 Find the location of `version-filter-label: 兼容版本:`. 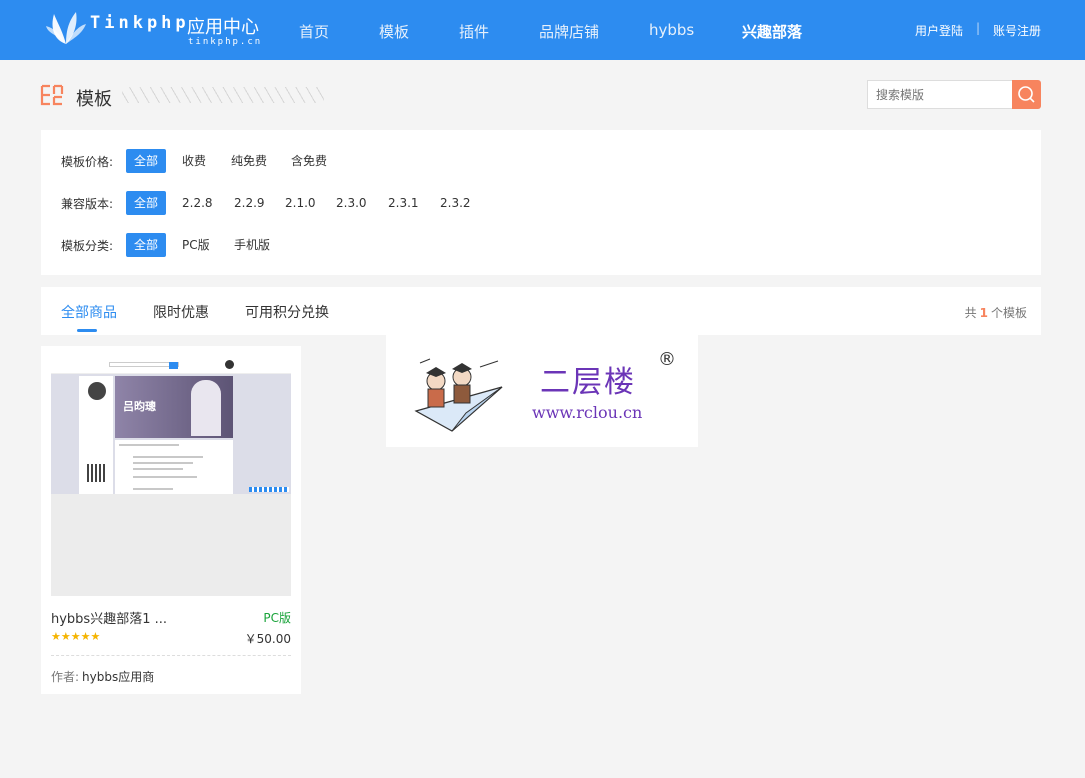

version-filter-label: 兼容版本: is located at coordinates (87, 204).